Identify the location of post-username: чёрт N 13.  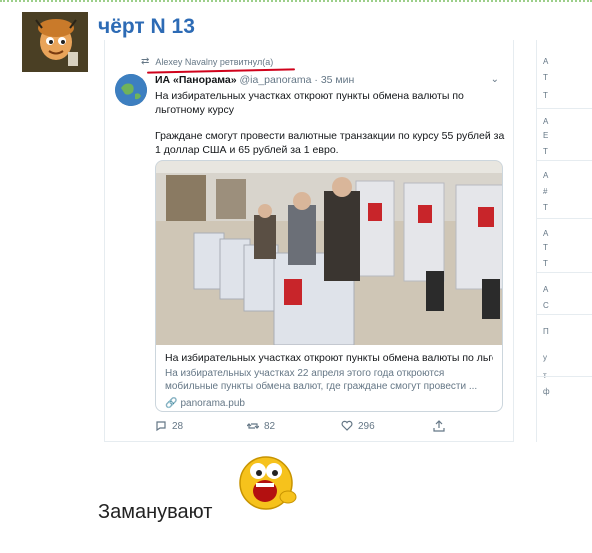
(146, 27).